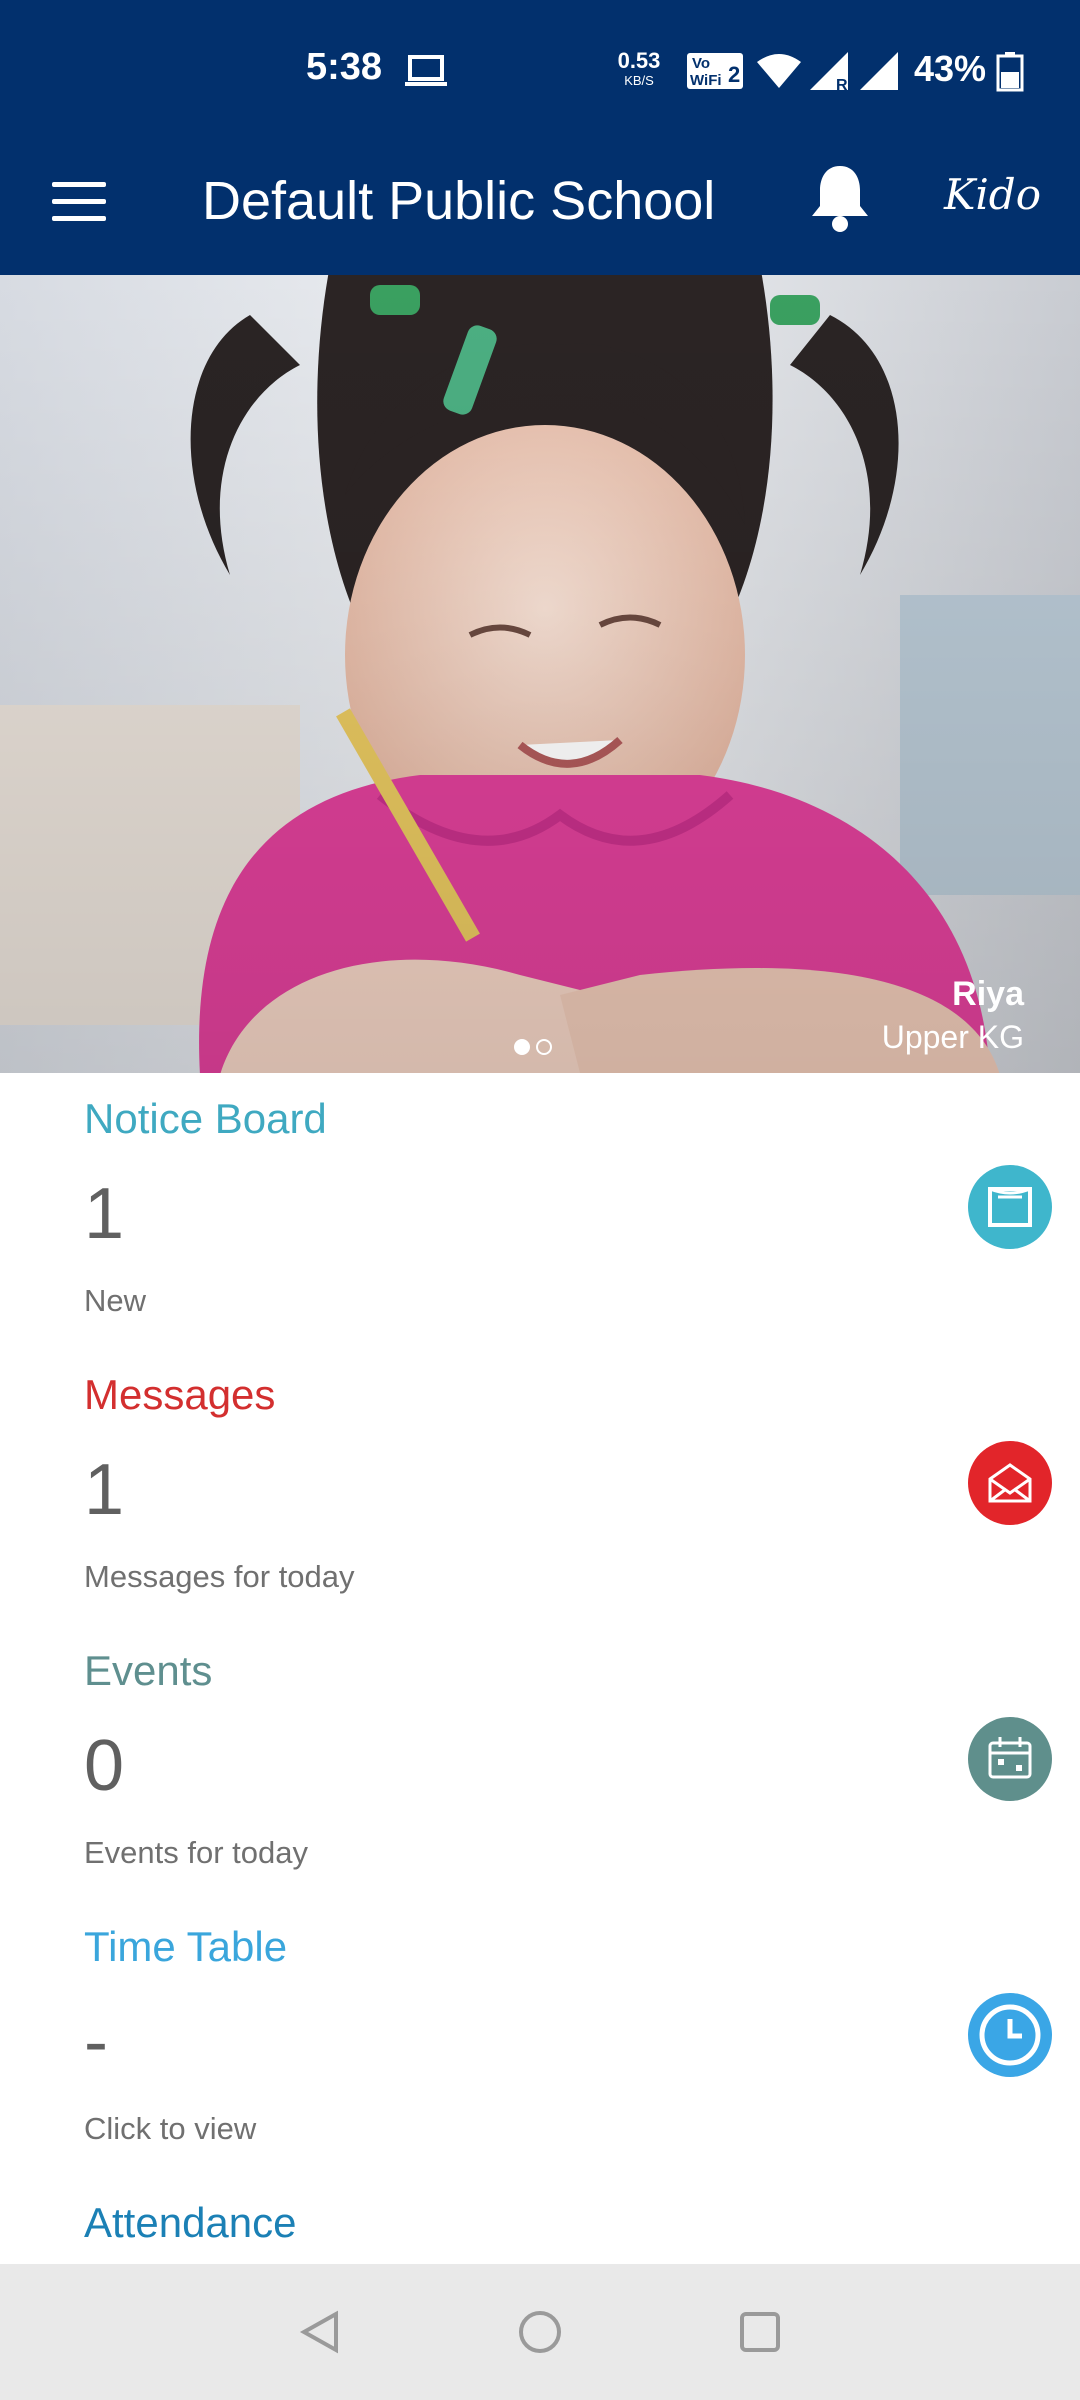  Describe the element at coordinates (540, 1488) in the screenshot. I see `messages-card: Messages 1 Messages for today` at that location.